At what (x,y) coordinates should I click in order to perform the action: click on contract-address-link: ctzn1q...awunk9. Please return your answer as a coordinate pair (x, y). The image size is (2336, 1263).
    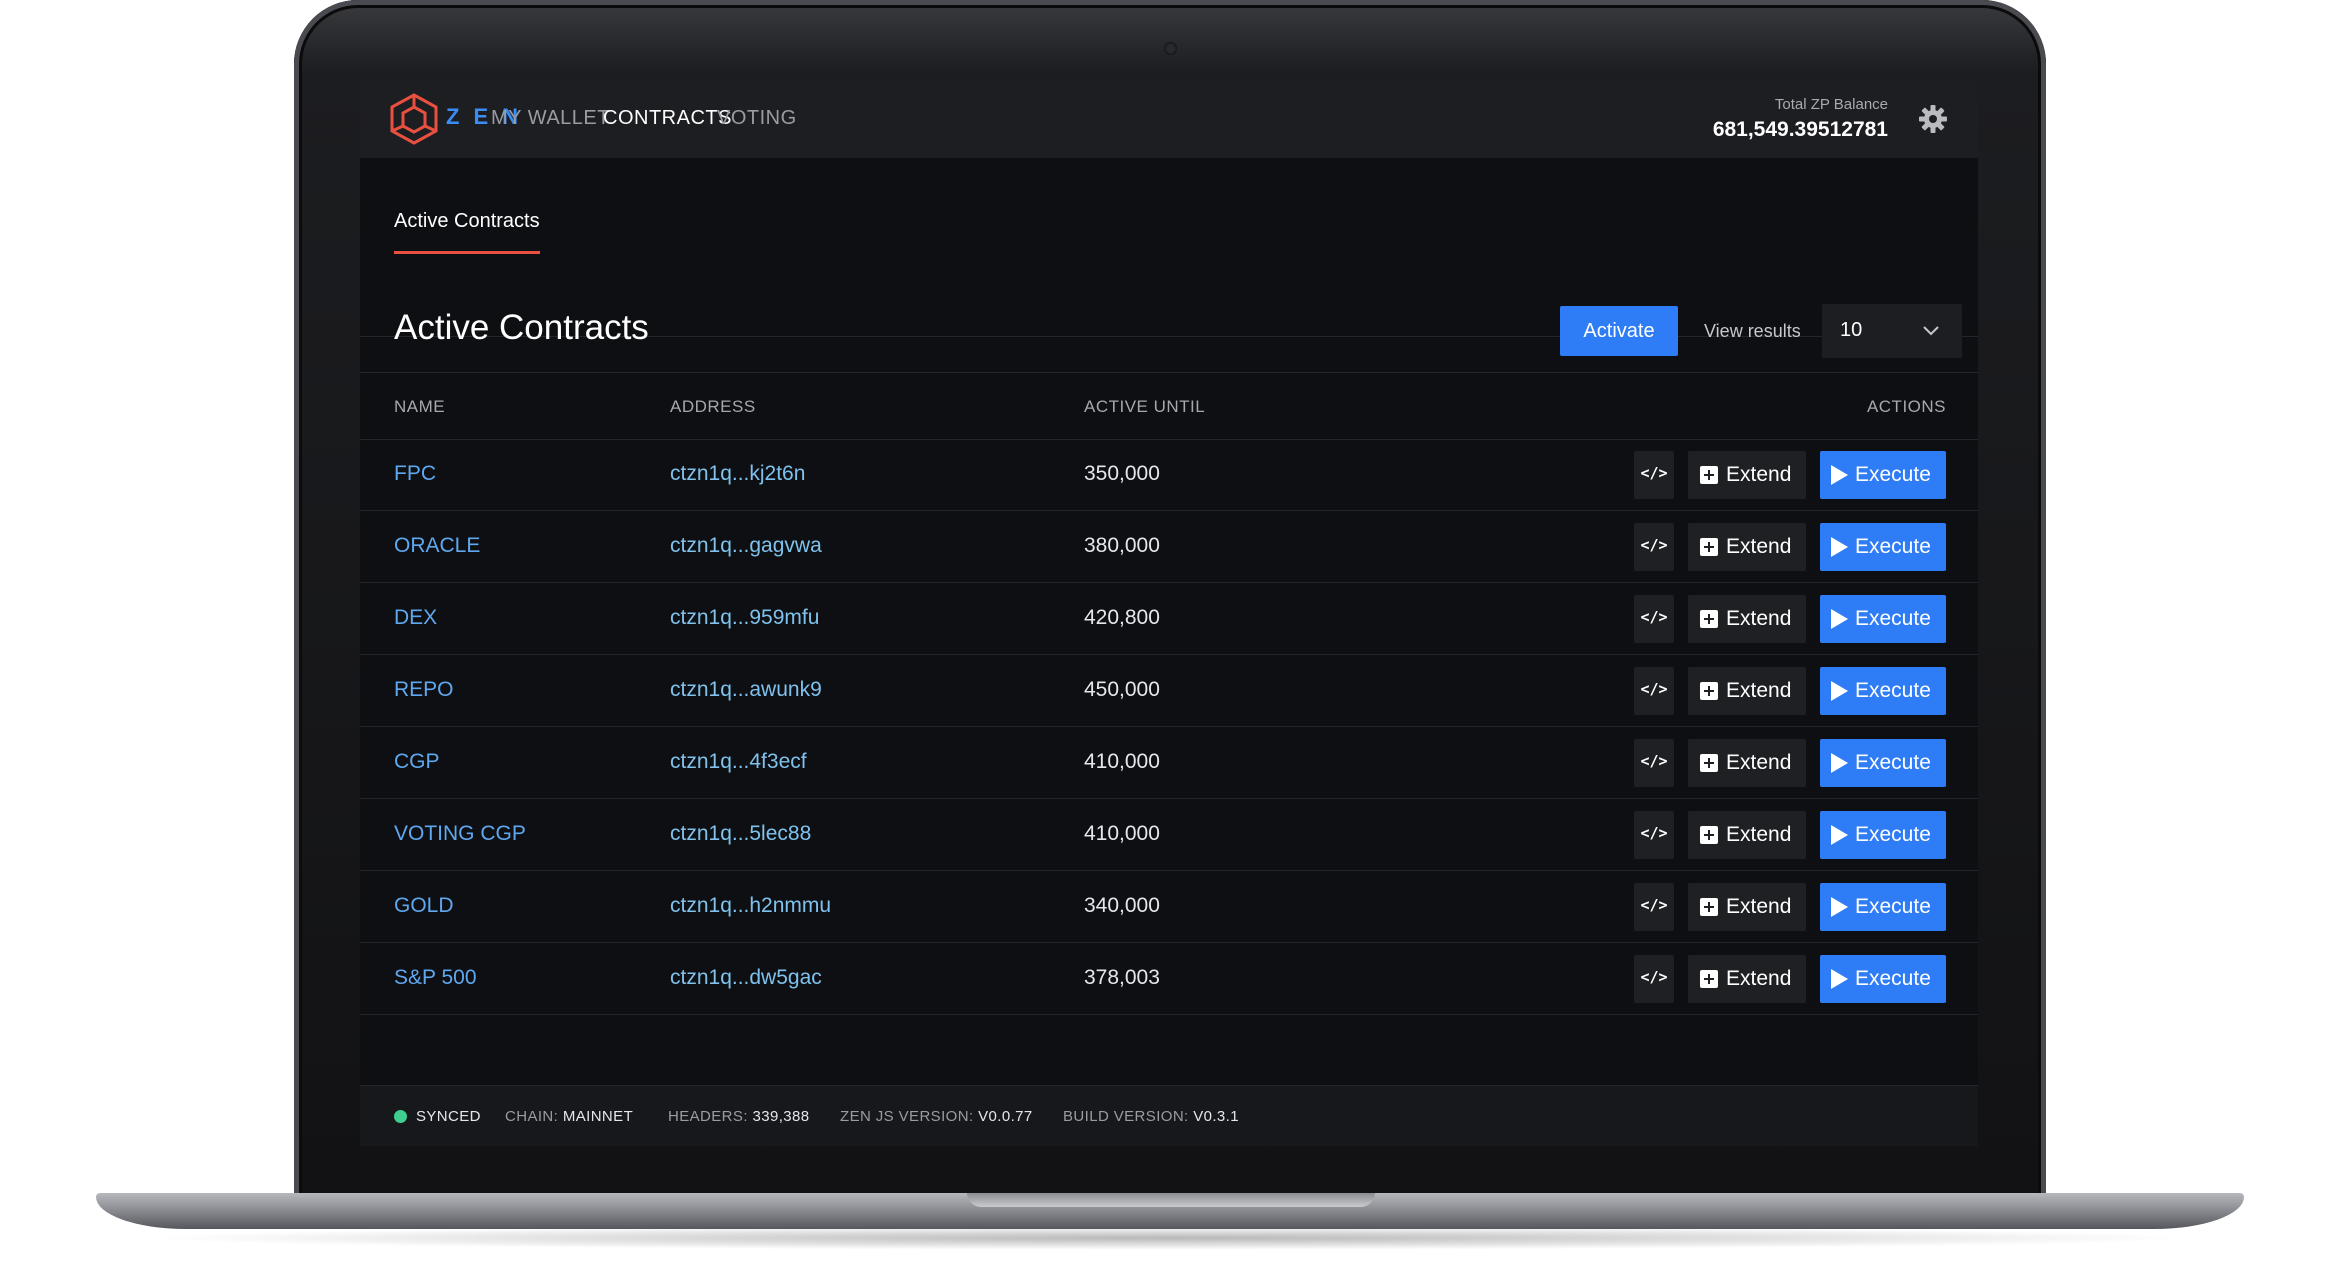
    Looking at the image, I should click on (746, 690).